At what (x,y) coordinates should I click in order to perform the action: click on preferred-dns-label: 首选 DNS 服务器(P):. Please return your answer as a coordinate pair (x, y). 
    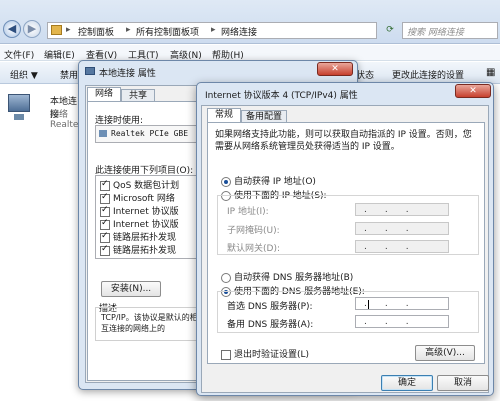
    Looking at the image, I should click on (270, 307).